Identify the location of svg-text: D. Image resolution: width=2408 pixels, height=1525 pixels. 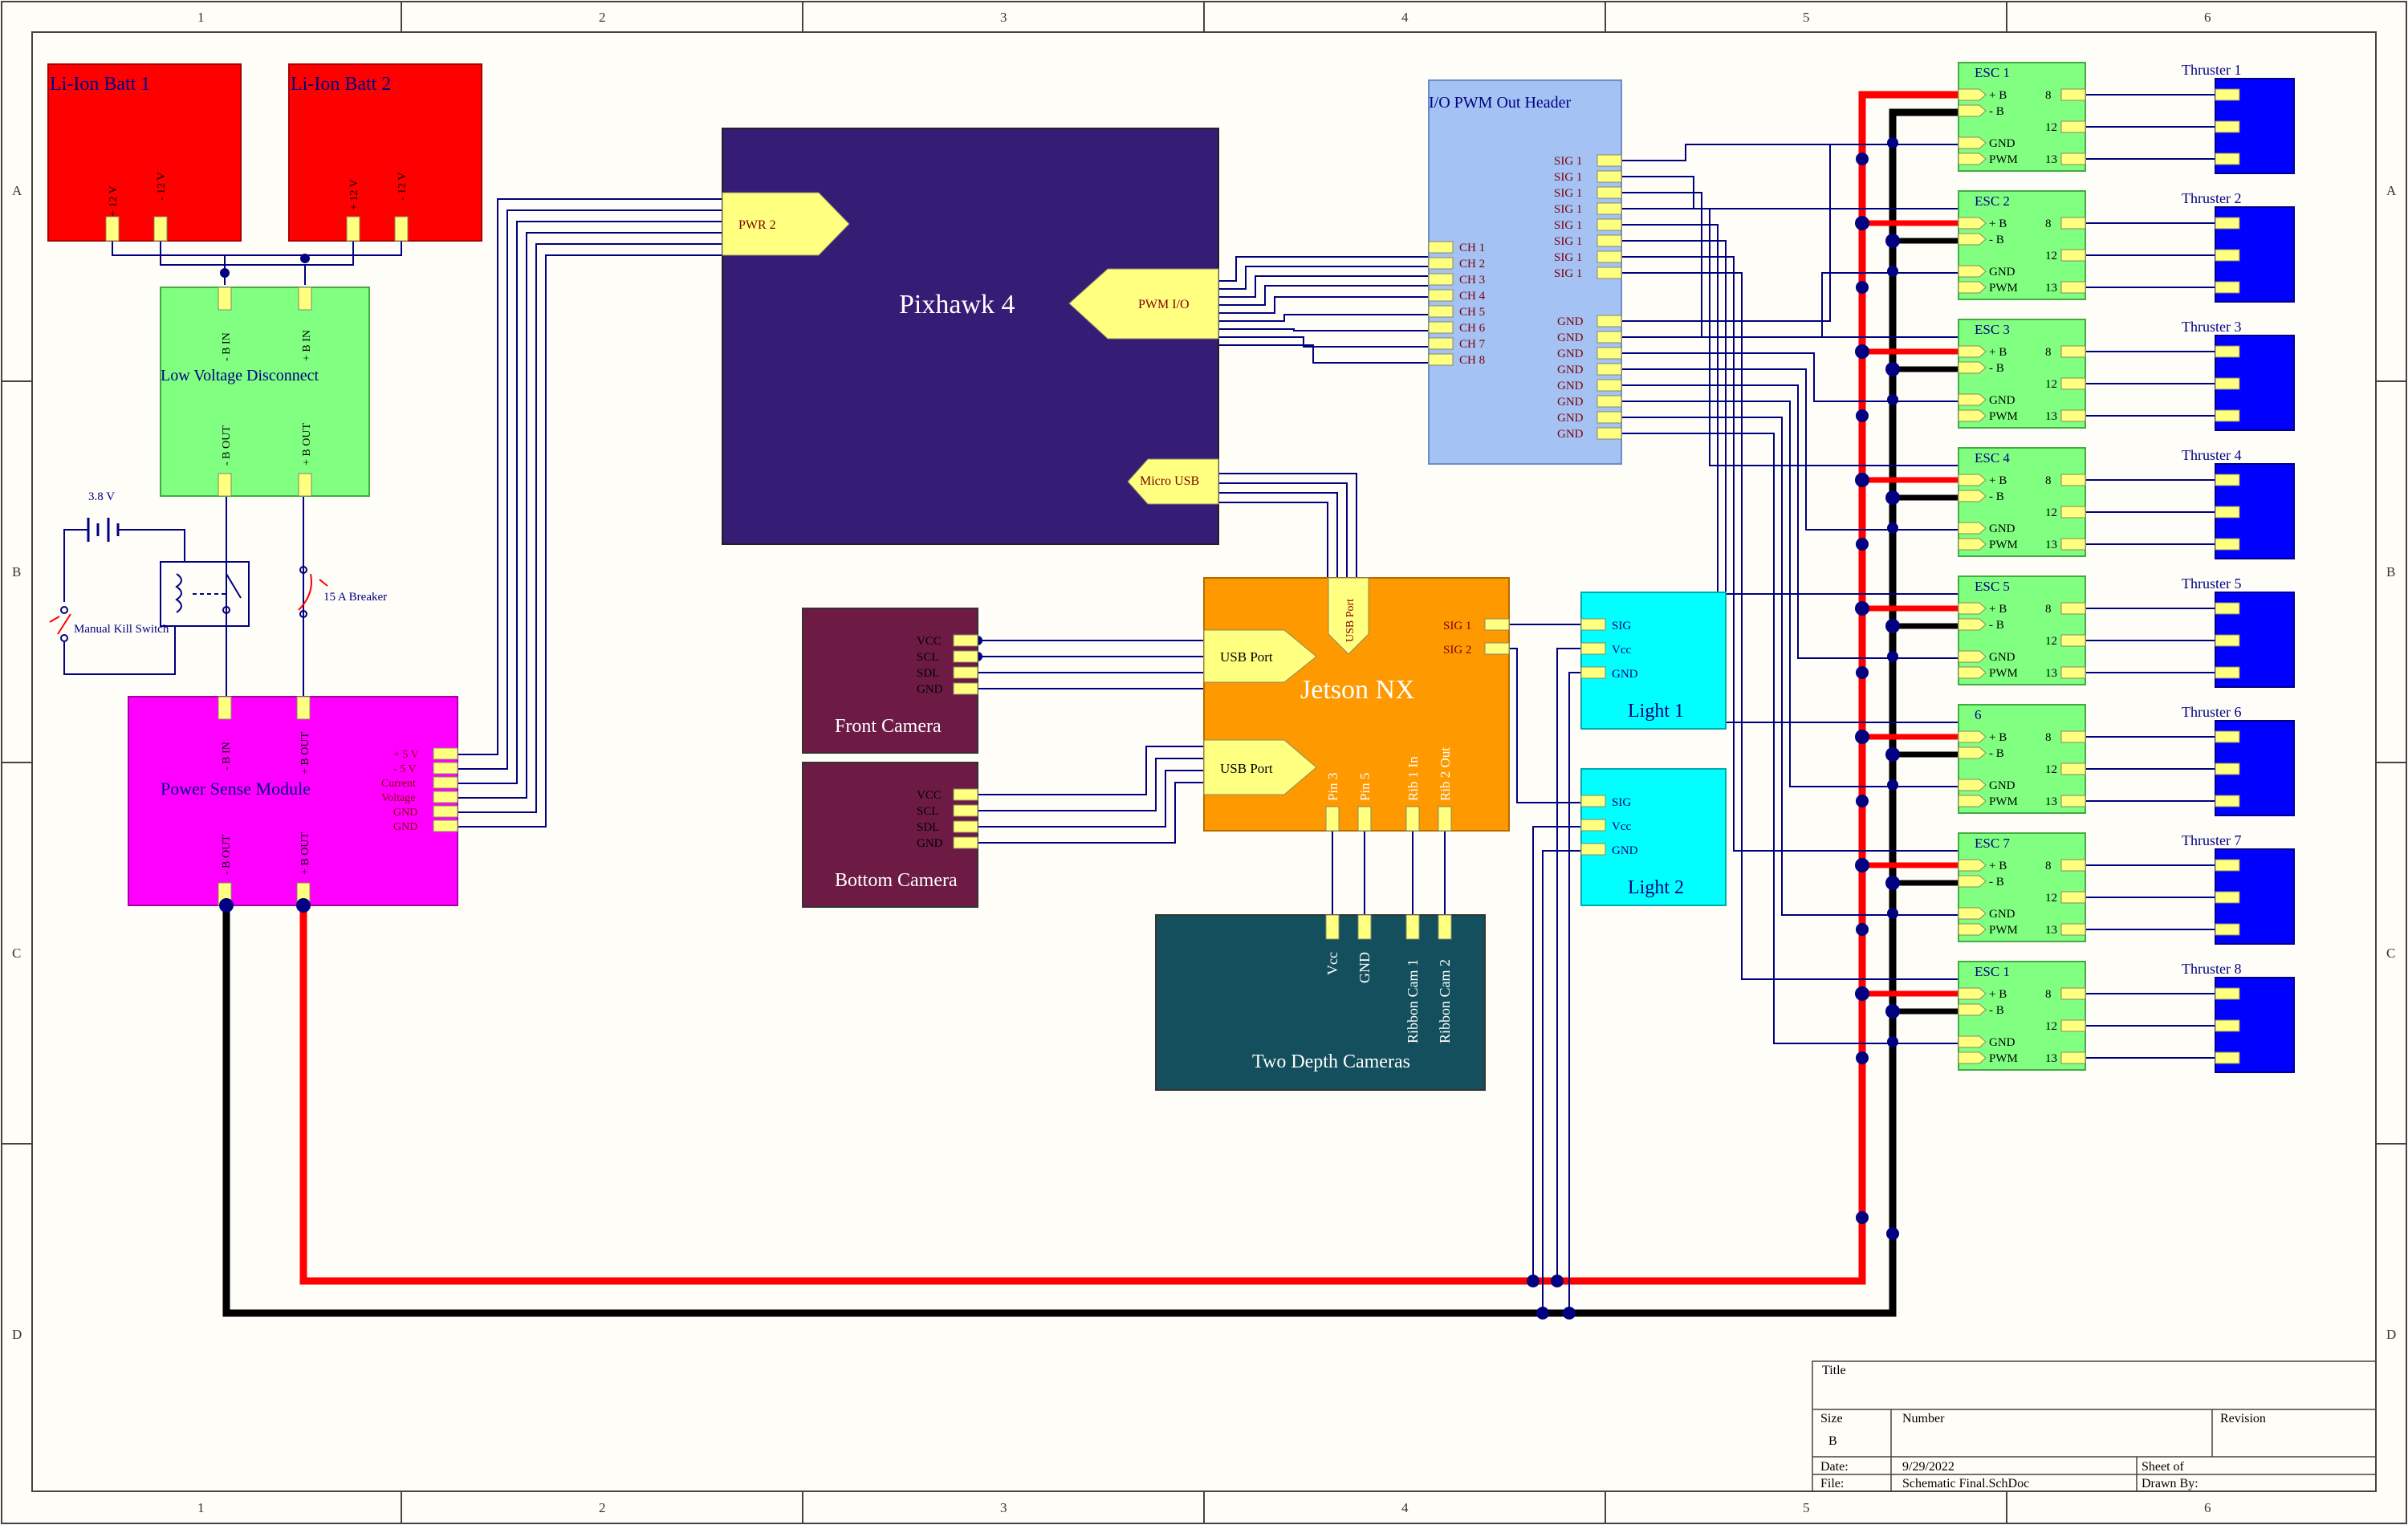
(2391, 1334).